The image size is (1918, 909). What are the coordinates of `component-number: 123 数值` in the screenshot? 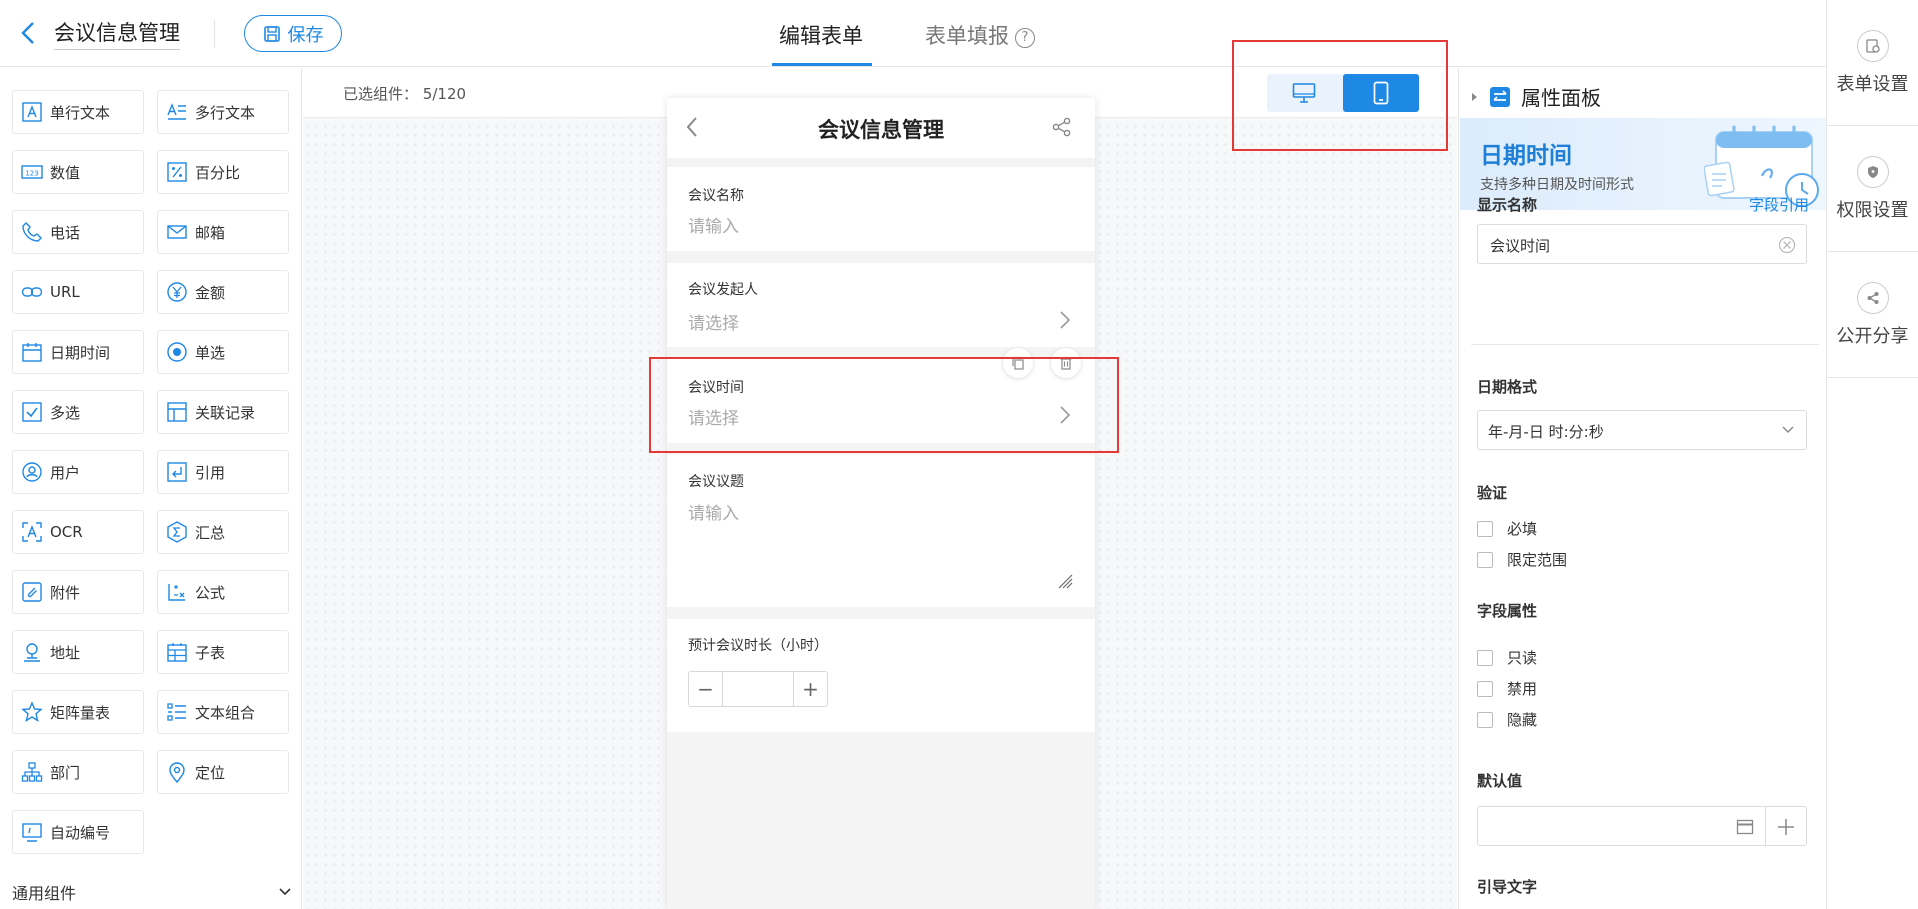 It's located at (78, 172).